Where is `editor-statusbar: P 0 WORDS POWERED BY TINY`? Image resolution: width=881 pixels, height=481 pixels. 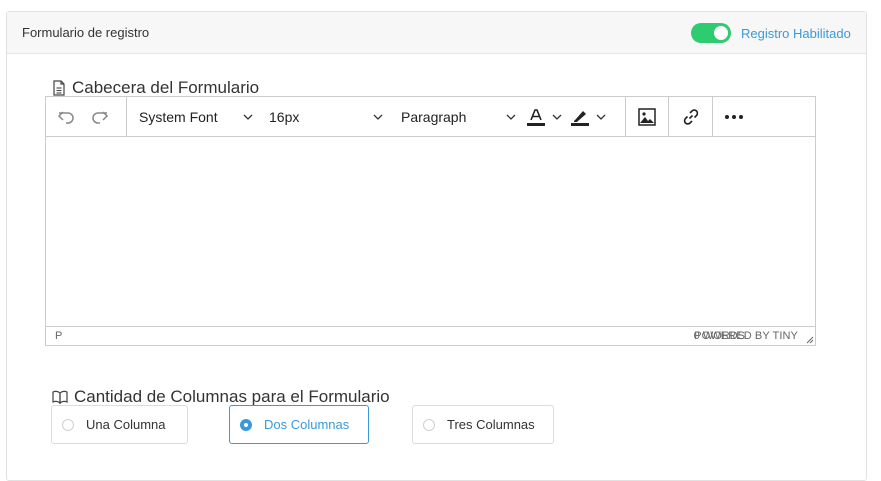 editor-statusbar: P 0 WORDS POWERED BY TINY is located at coordinates (430, 335).